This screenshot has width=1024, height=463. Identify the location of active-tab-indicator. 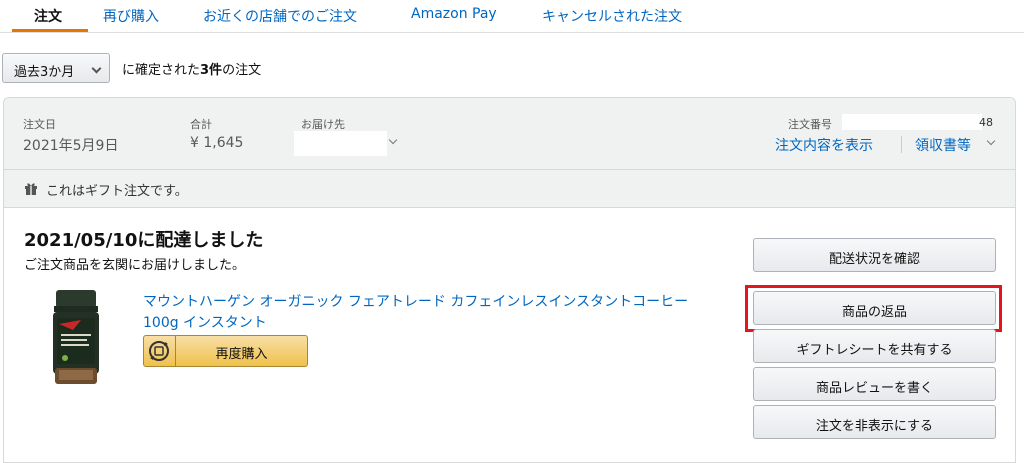
(50, 30).